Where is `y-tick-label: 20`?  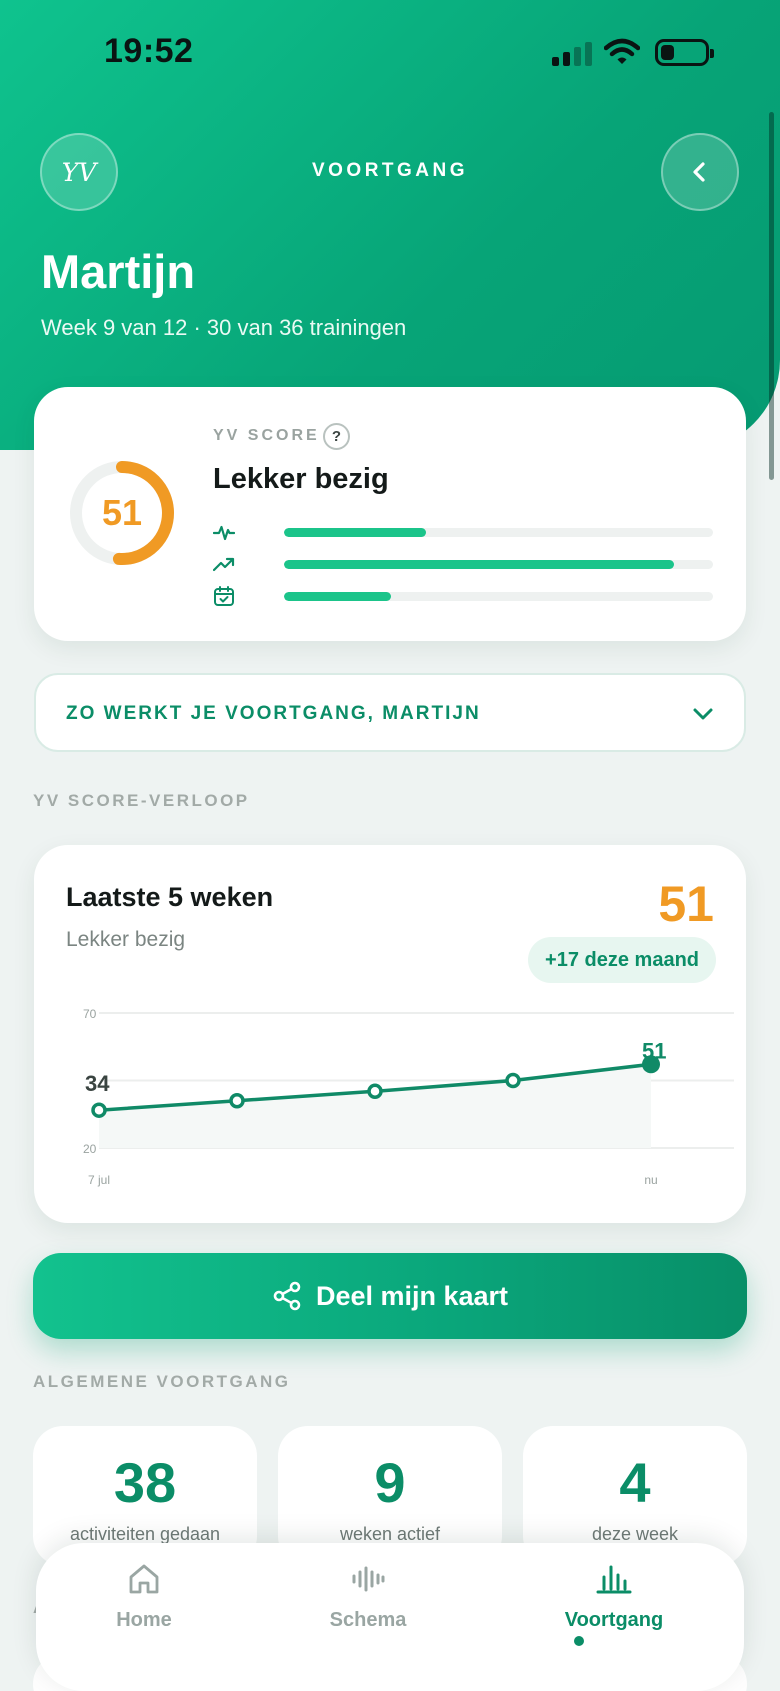
y-tick-label: 20 is located at coordinates (90, 1149).